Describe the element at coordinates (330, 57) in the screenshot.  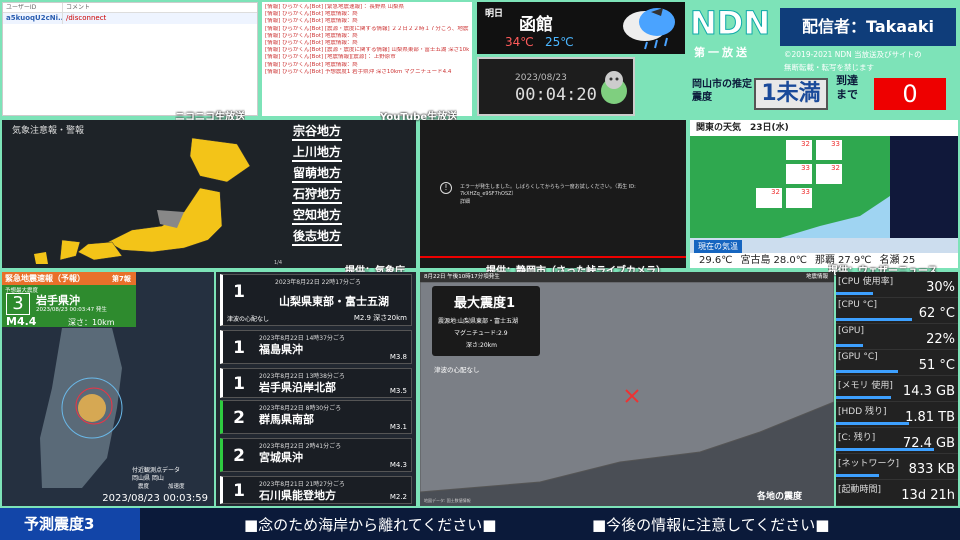
I see `log-line: [情報] ひらかくん[Bot] [地震情報][震源] ：上野原市` at that location.